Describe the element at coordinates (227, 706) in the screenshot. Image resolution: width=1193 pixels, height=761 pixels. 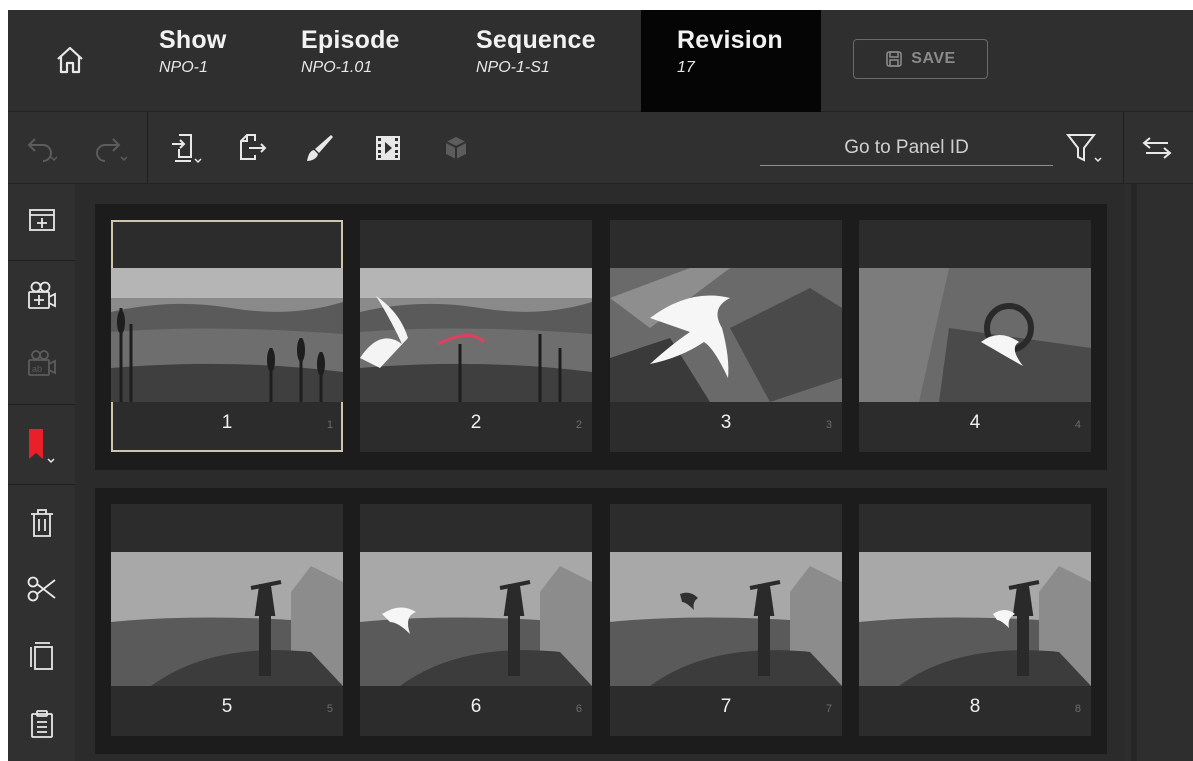
I see `panel-number: 5` at that location.